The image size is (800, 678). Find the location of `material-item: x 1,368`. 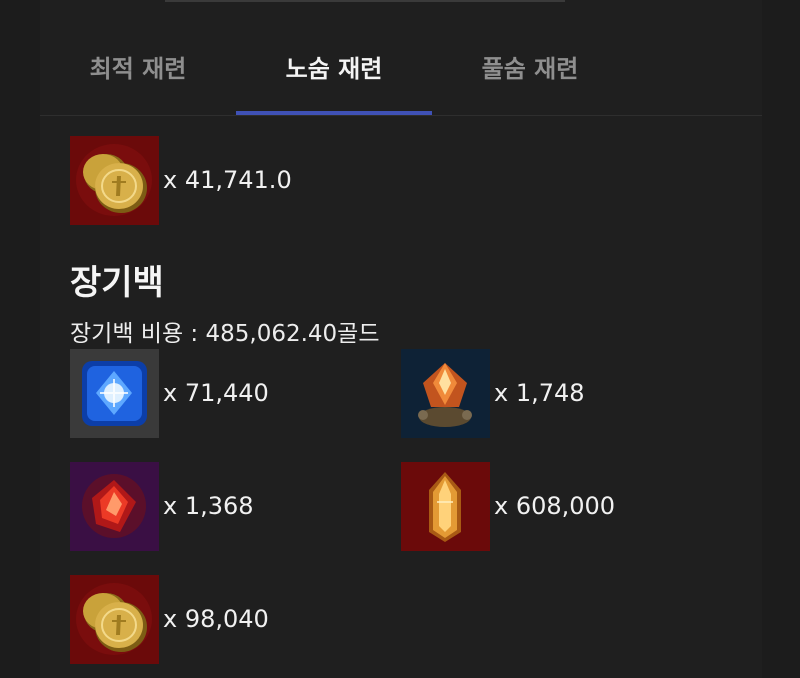

material-item: x 1,368 is located at coordinates (162, 506).